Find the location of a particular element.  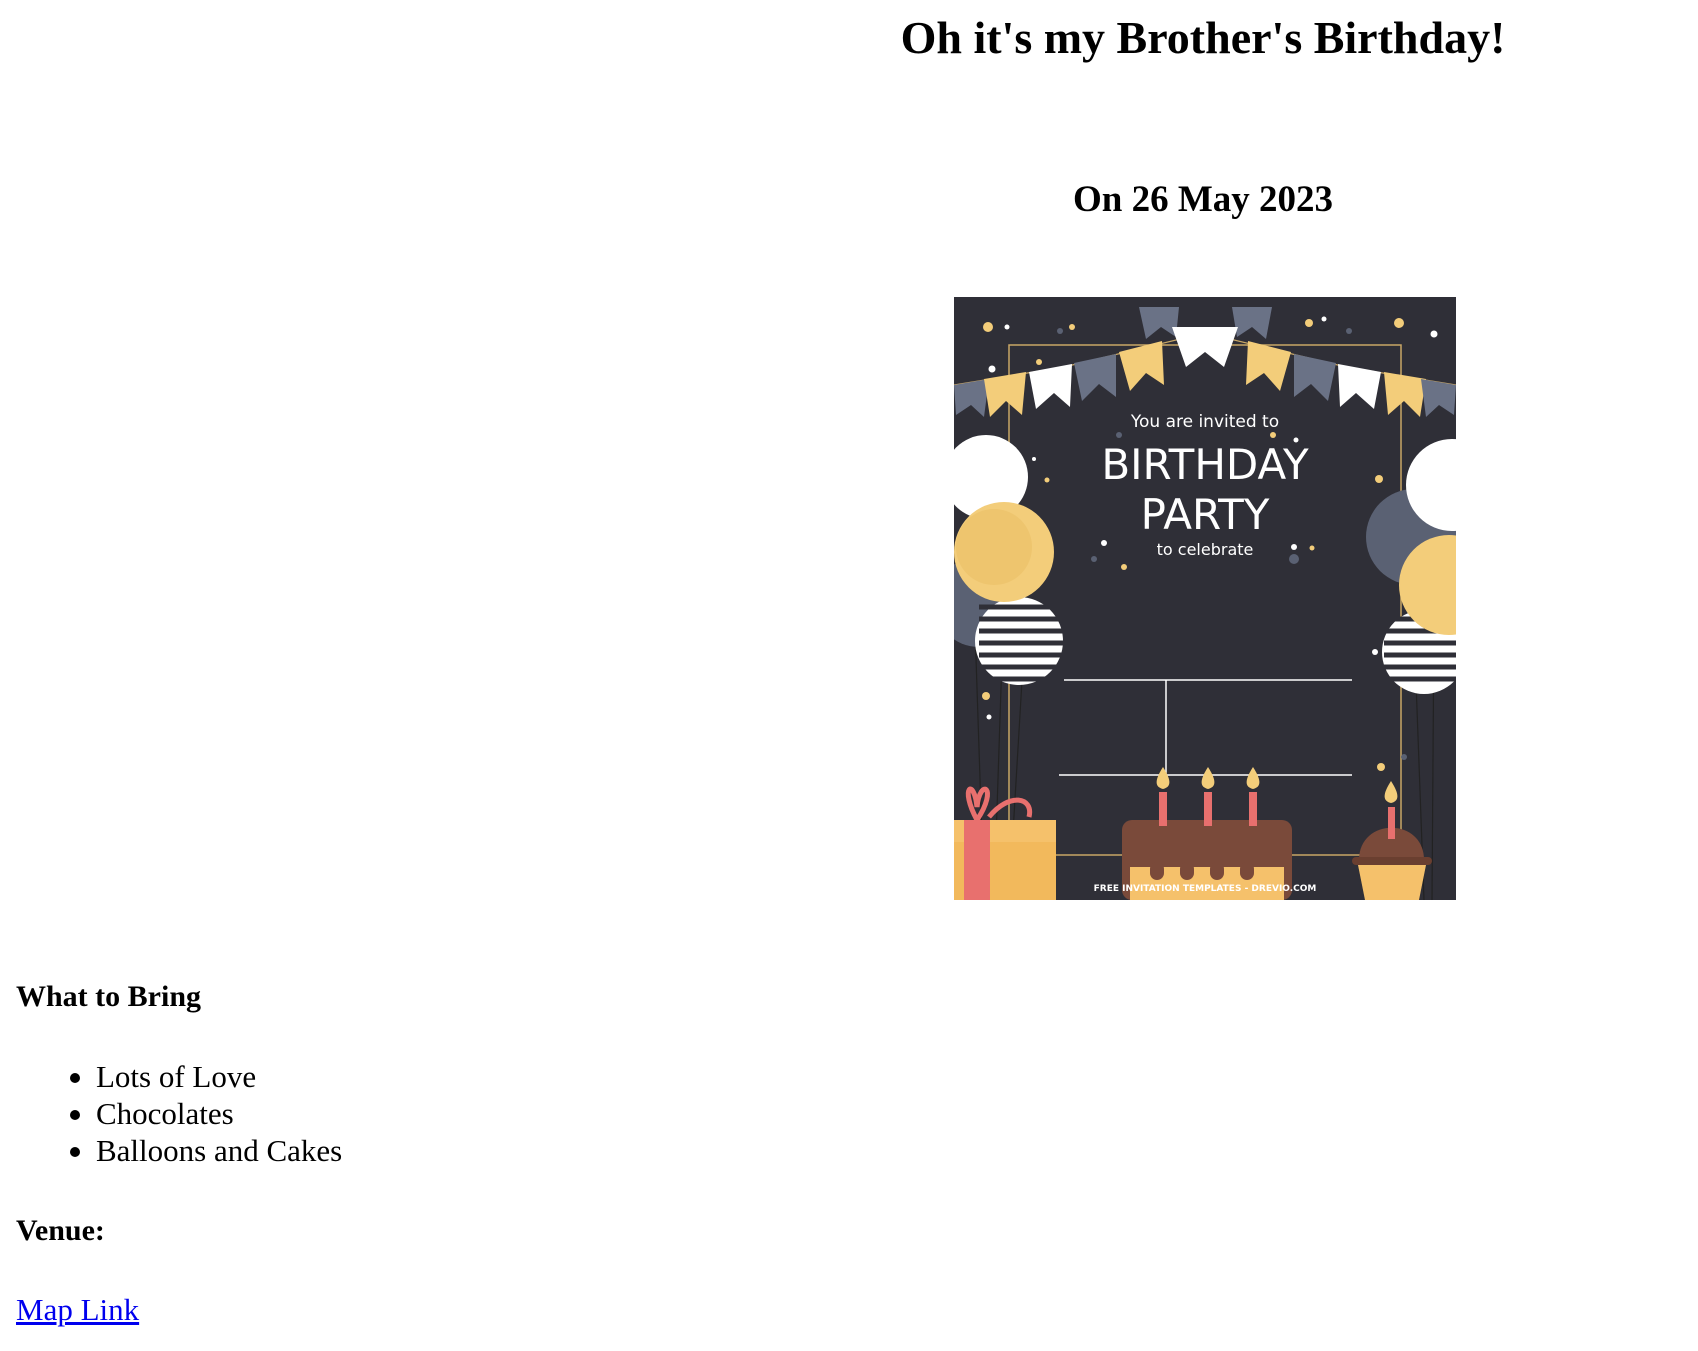

invite-line-4: to celebrate is located at coordinates (1205, 549).